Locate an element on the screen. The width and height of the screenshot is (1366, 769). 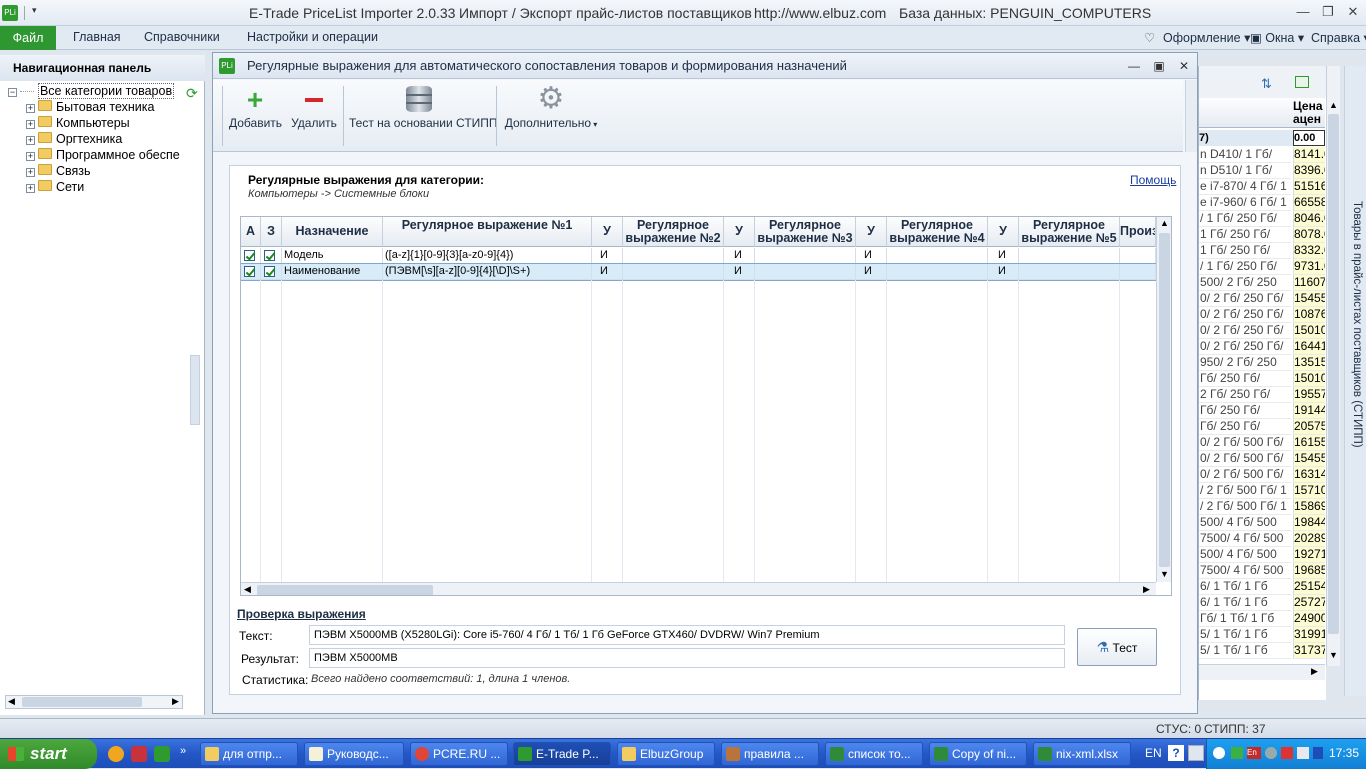
tree-item: + Сети is located at coordinates (55, 187).